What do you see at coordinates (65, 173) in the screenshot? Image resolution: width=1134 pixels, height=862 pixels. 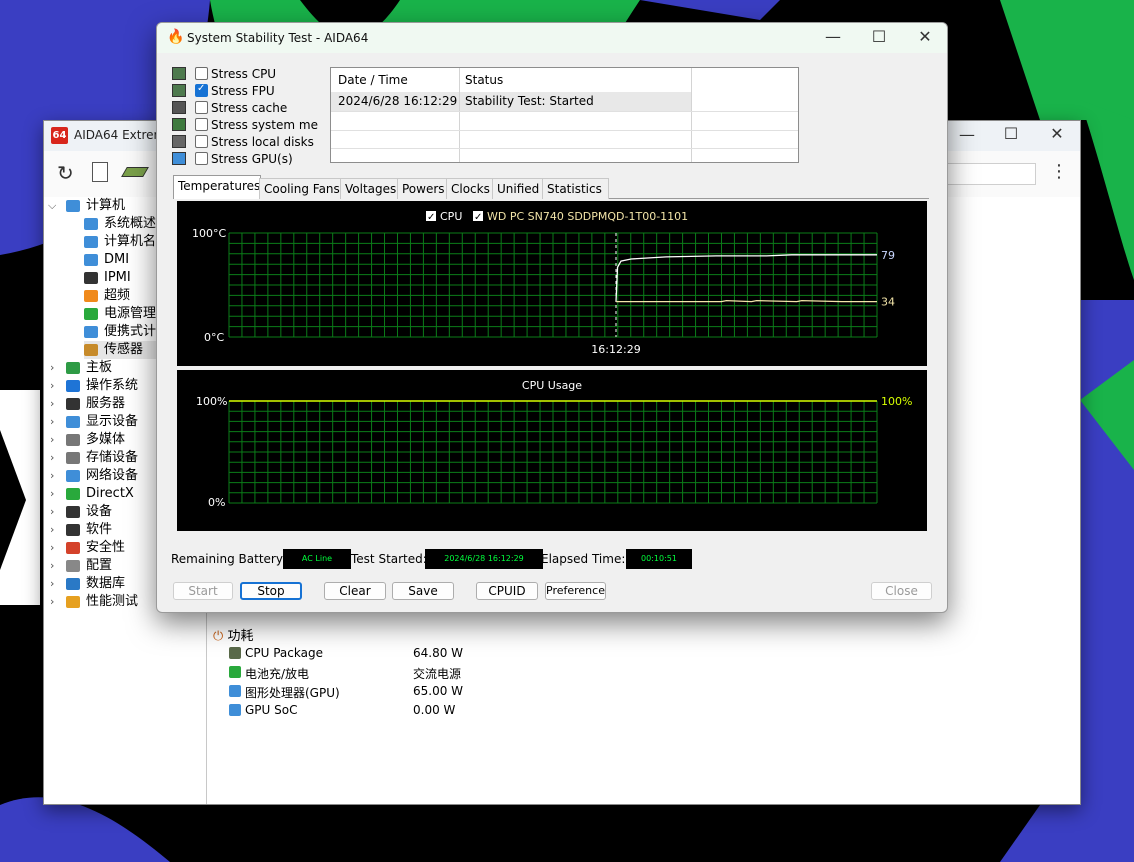 I see `refresh-icon: ↻` at bounding box center [65, 173].